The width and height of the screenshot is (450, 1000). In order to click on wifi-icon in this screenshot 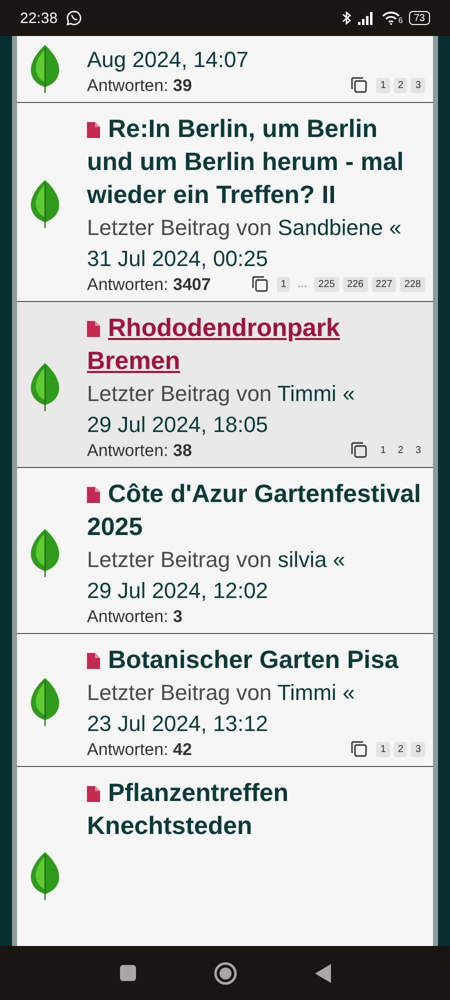, I will do `click(391, 18)`.